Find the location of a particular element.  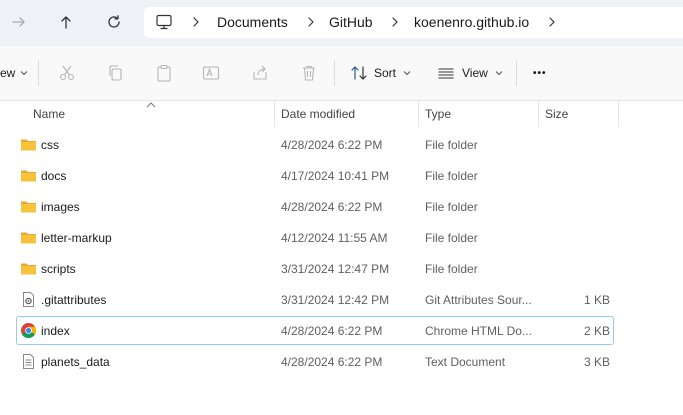

file-date: 3/31/2024 12:42 PM is located at coordinates (335, 300).